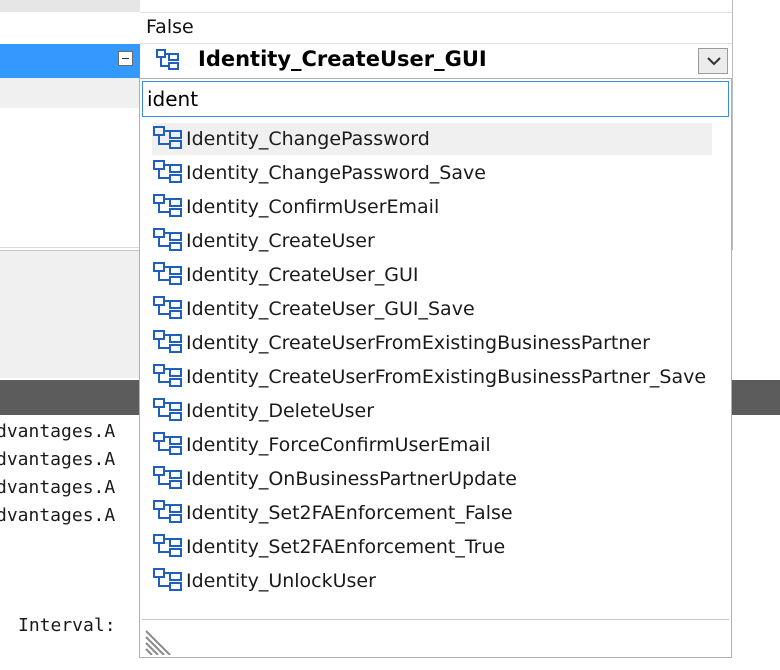  Describe the element at coordinates (349, 513) in the screenshot. I see `option-label: Identity_Set2FAEnforcement_False` at that location.